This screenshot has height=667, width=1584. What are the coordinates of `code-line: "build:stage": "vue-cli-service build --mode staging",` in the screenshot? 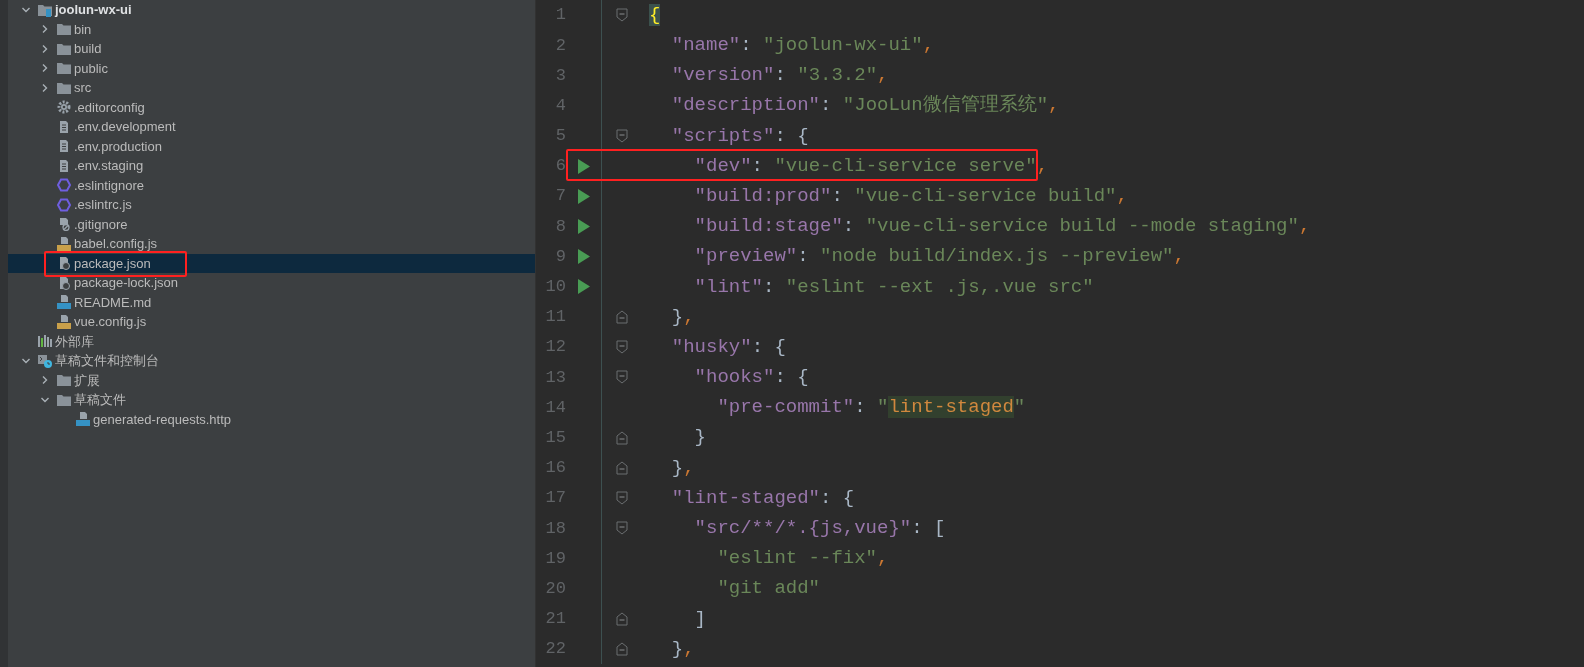 It's located at (1002, 227).